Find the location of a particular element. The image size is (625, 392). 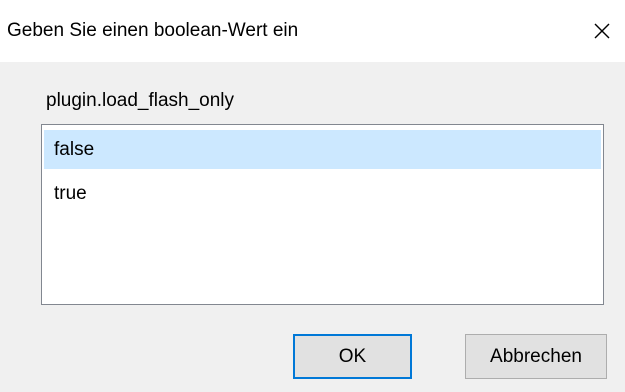

cancel-button: Abbrechen is located at coordinates (536, 356).